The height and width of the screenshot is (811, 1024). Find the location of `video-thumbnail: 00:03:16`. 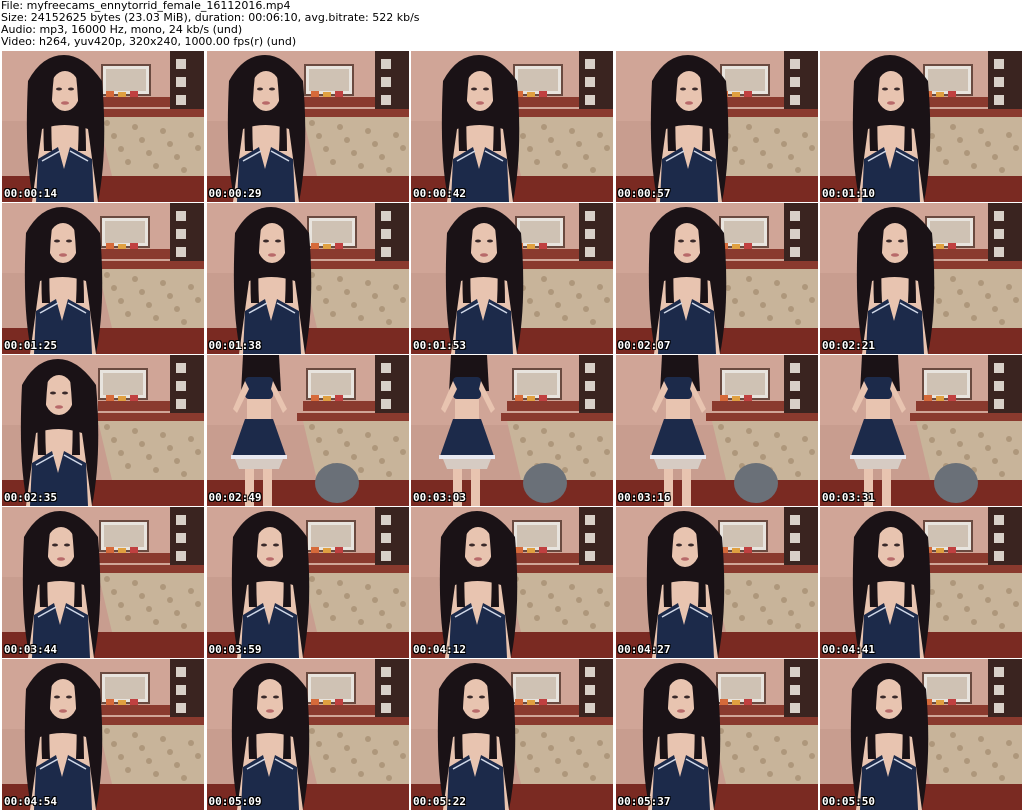

video-thumbnail: 00:03:16 is located at coordinates (716, 430).